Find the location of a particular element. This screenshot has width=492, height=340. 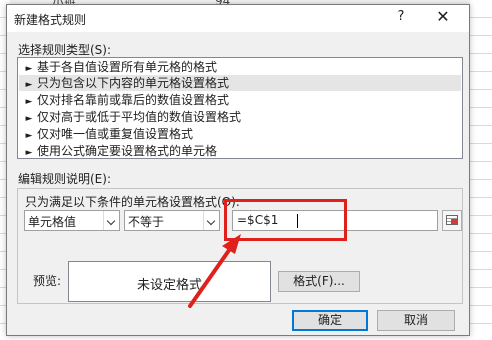

rule-type-label: 选择规则类型(S): is located at coordinates (65, 50).